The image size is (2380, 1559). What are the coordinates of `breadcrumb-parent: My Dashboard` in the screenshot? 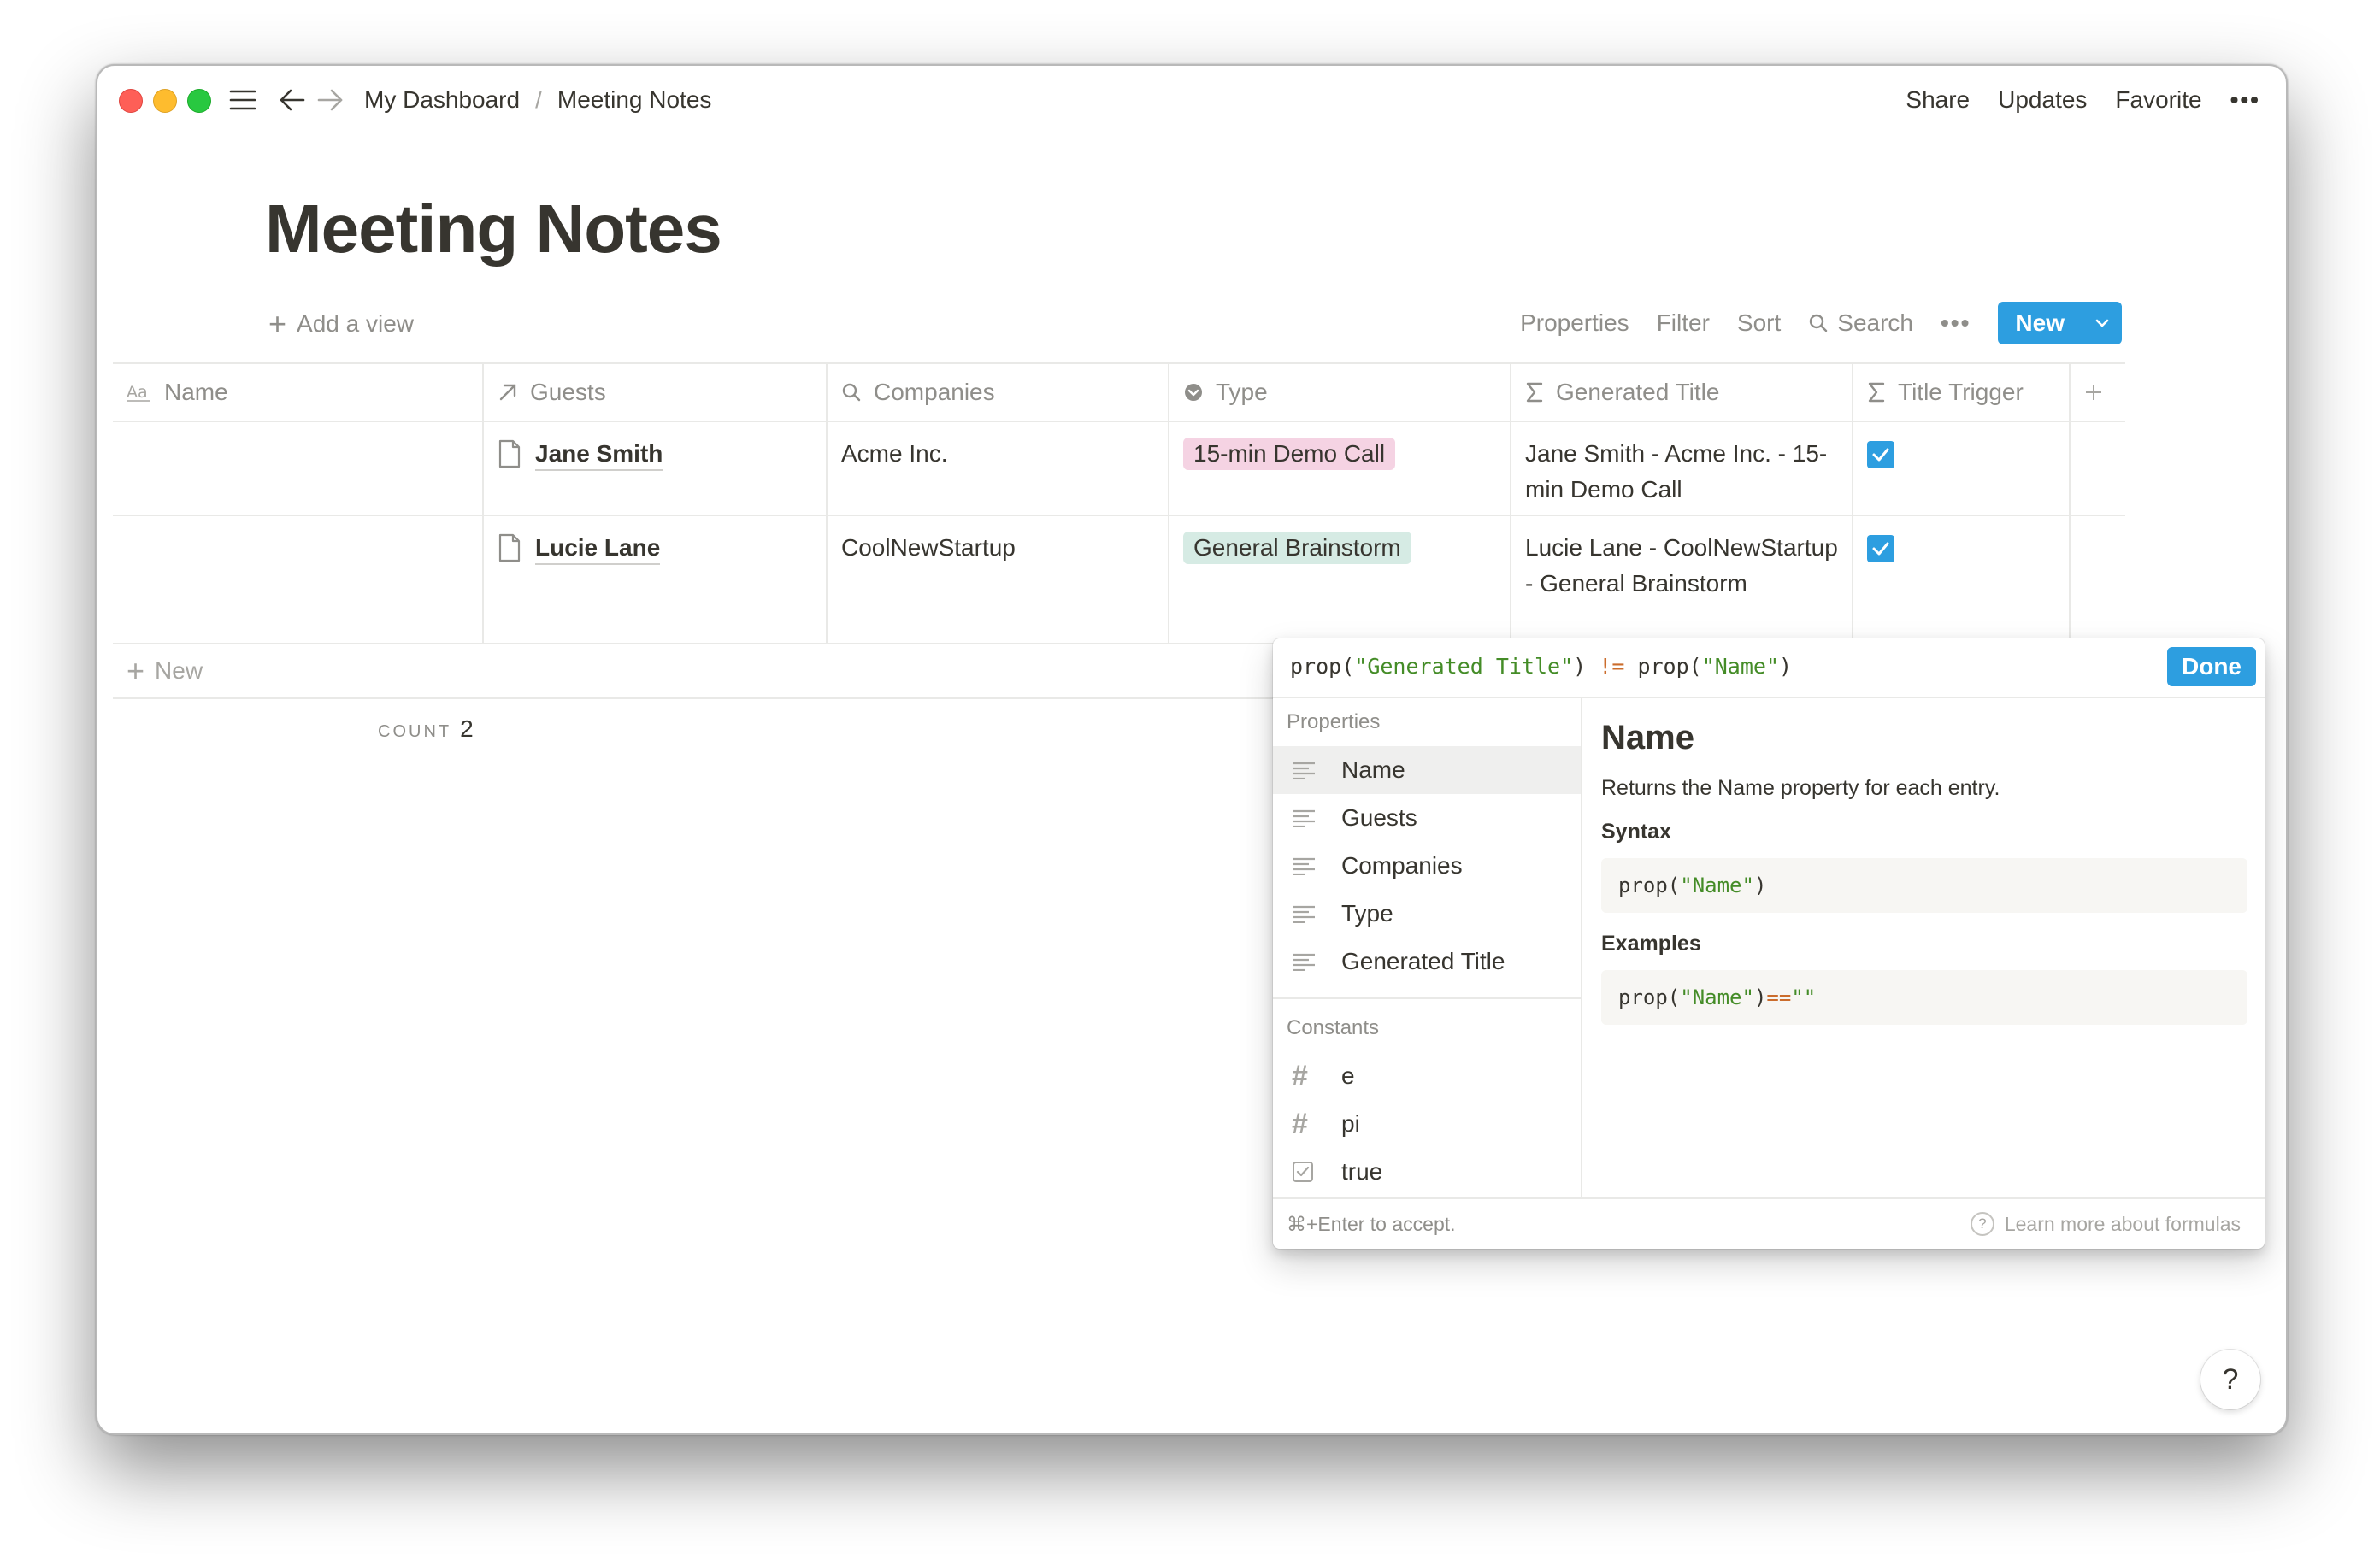 It's located at (442, 100).